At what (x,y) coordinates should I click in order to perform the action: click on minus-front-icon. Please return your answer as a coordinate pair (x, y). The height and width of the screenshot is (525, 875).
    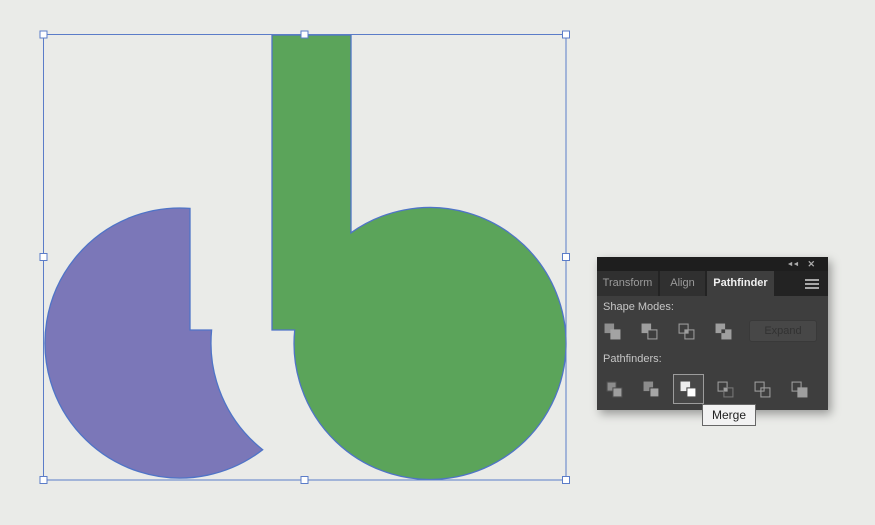
    Looking at the image, I should click on (649, 331).